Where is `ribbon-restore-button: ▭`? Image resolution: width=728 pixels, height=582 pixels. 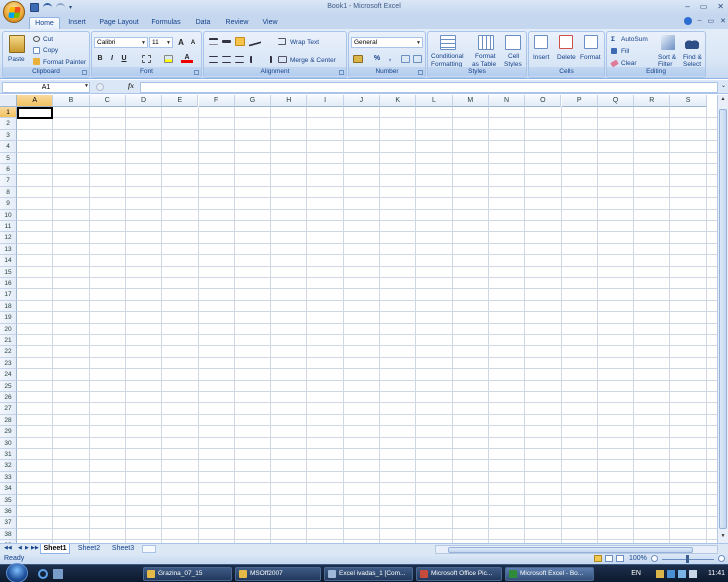
ribbon-restore-button: ▭ is located at coordinates (711, 21).